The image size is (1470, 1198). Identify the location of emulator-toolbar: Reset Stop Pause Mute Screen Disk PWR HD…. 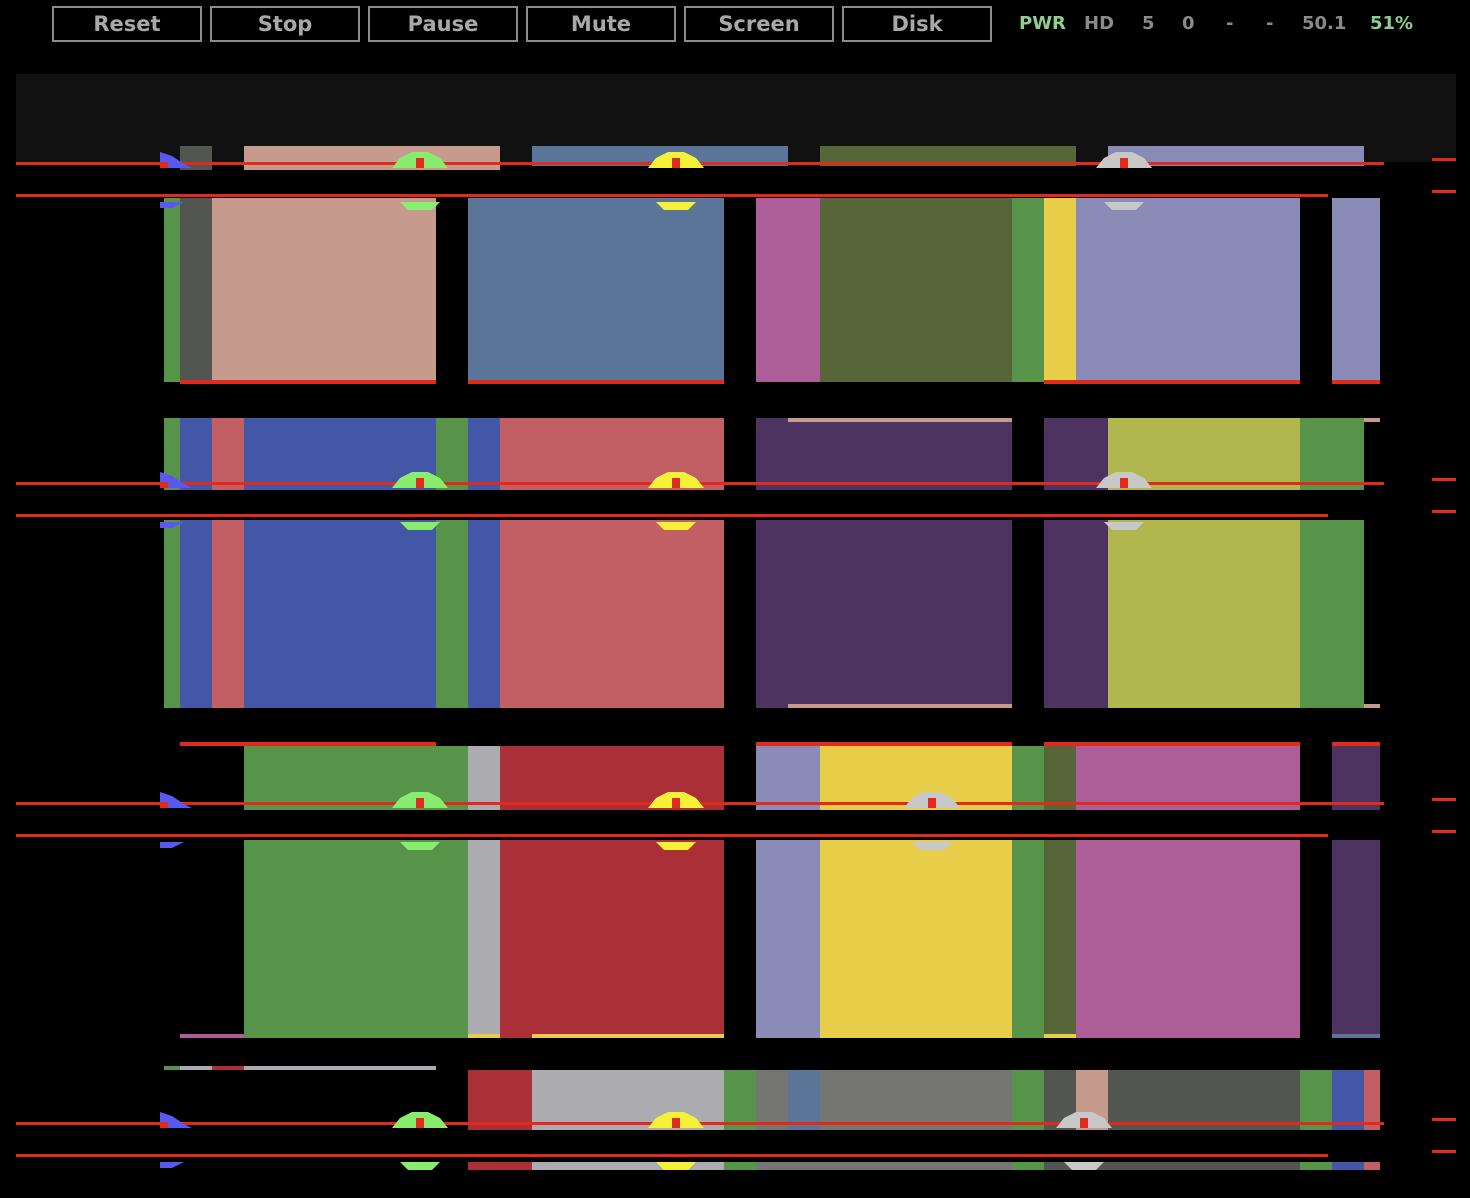
(735, 25).